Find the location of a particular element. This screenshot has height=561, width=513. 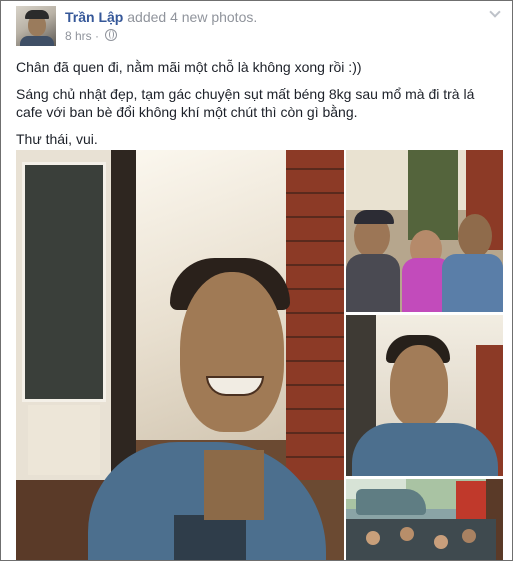

post-text-line-3: Thư thái, vui. is located at coordinates (57, 139).